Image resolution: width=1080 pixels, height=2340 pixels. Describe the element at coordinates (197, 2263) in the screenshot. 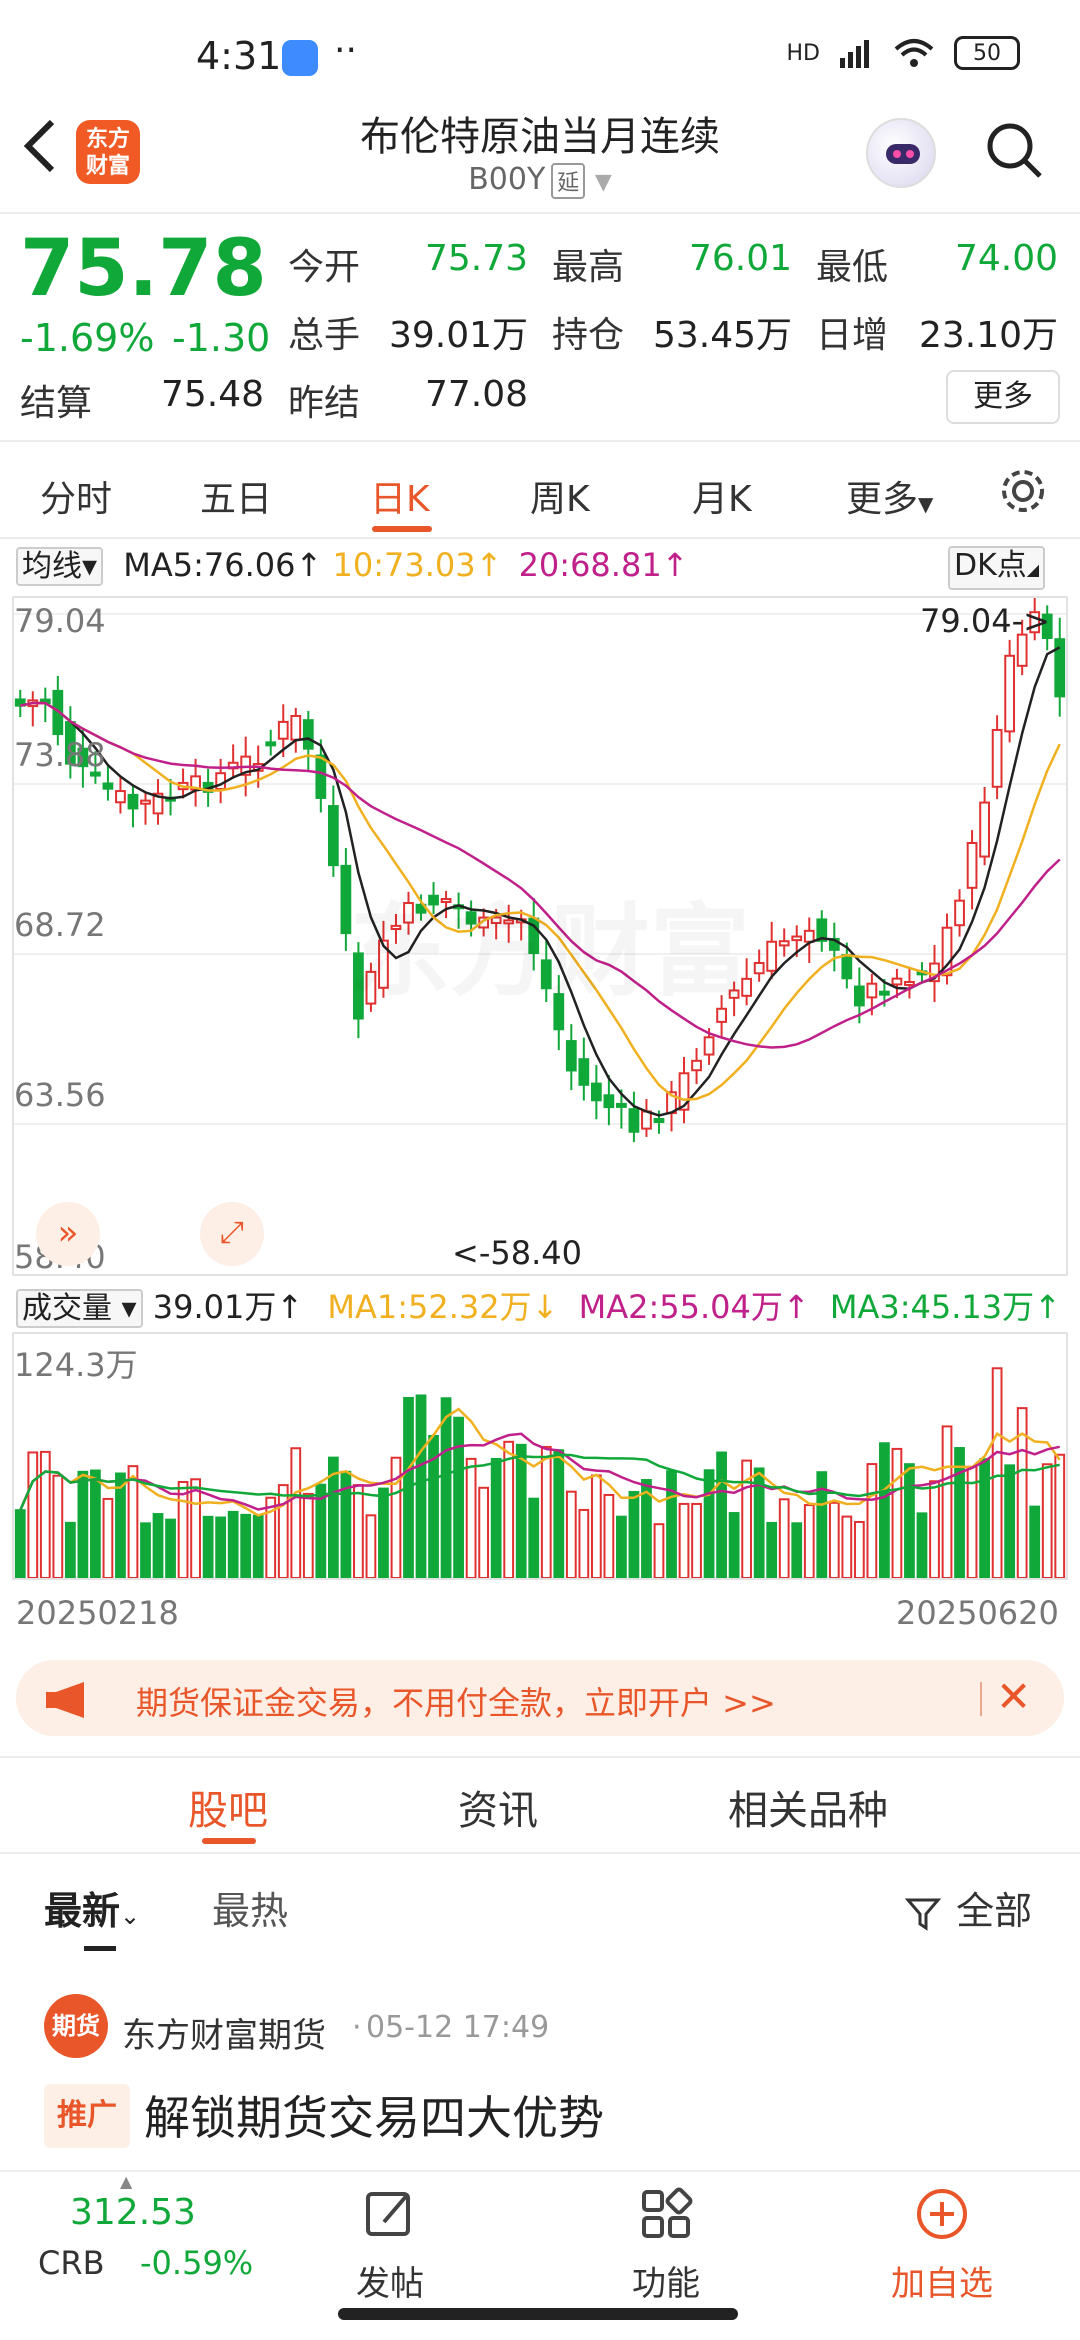

I see `crb-change: -0.59%` at that location.